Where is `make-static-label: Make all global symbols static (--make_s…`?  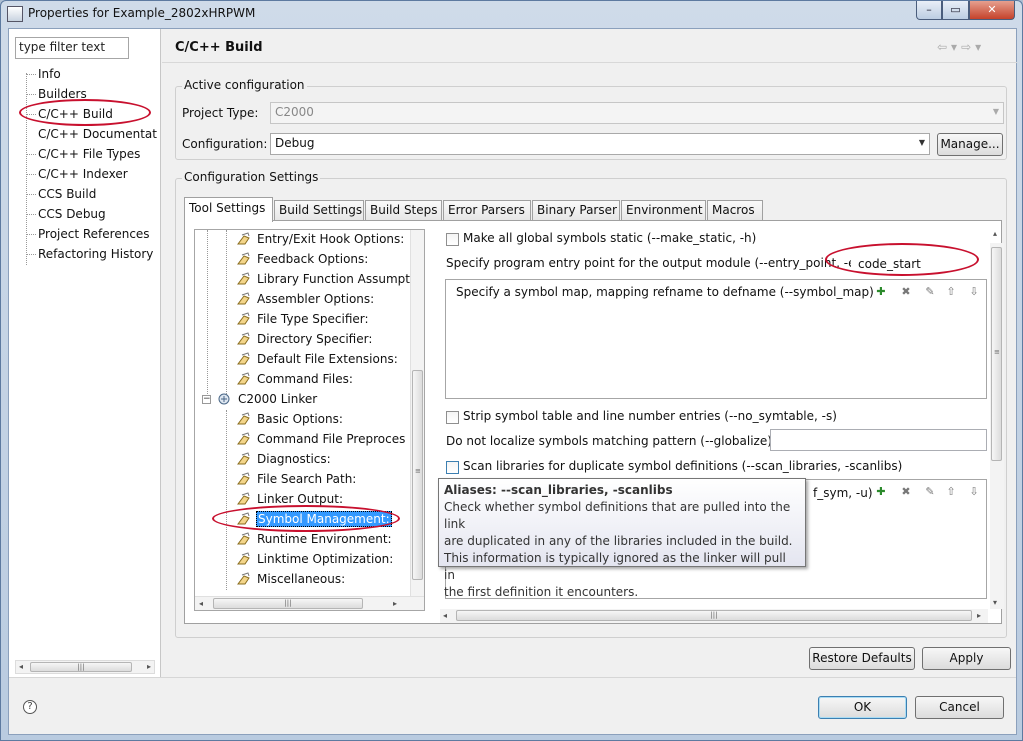 make-static-label: Make all global symbols static (--make_s… is located at coordinates (610, 238).